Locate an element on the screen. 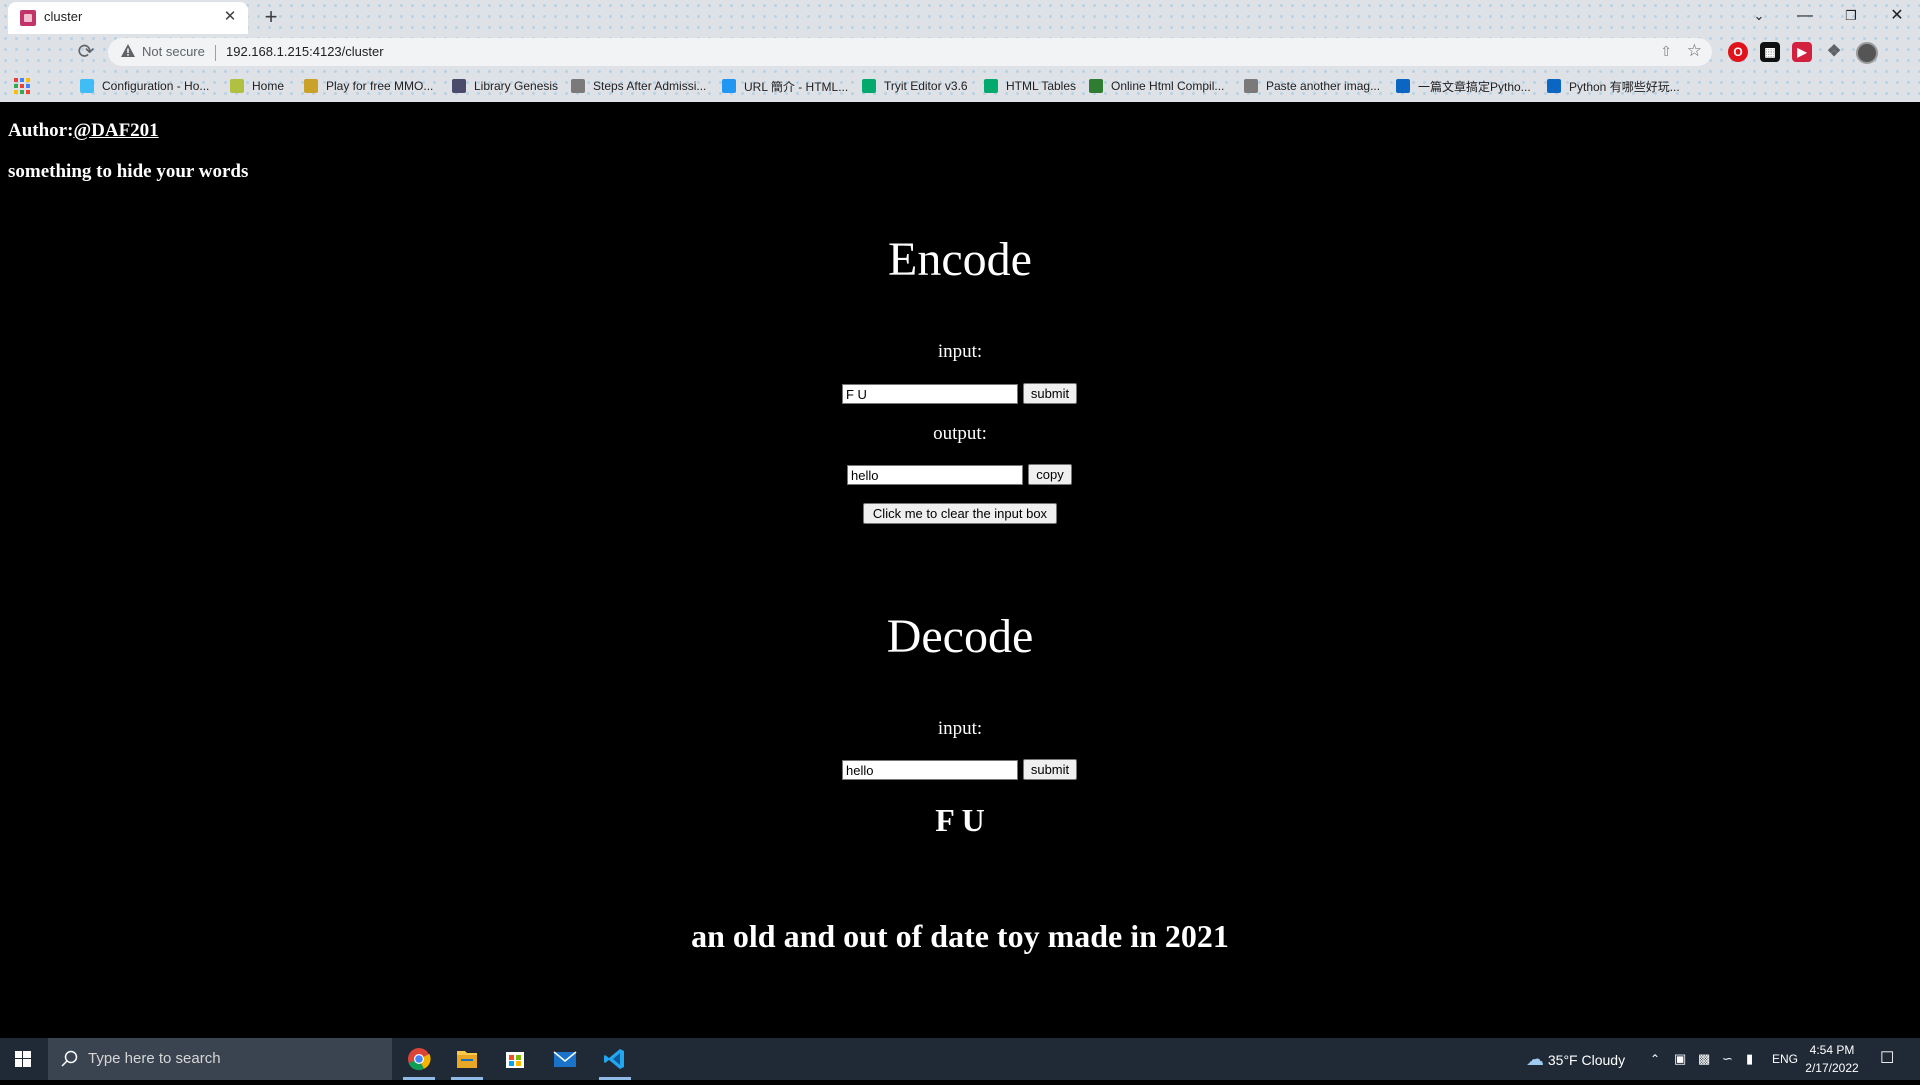  encode-submit-button: submit is located at coordinates (1050, 393).